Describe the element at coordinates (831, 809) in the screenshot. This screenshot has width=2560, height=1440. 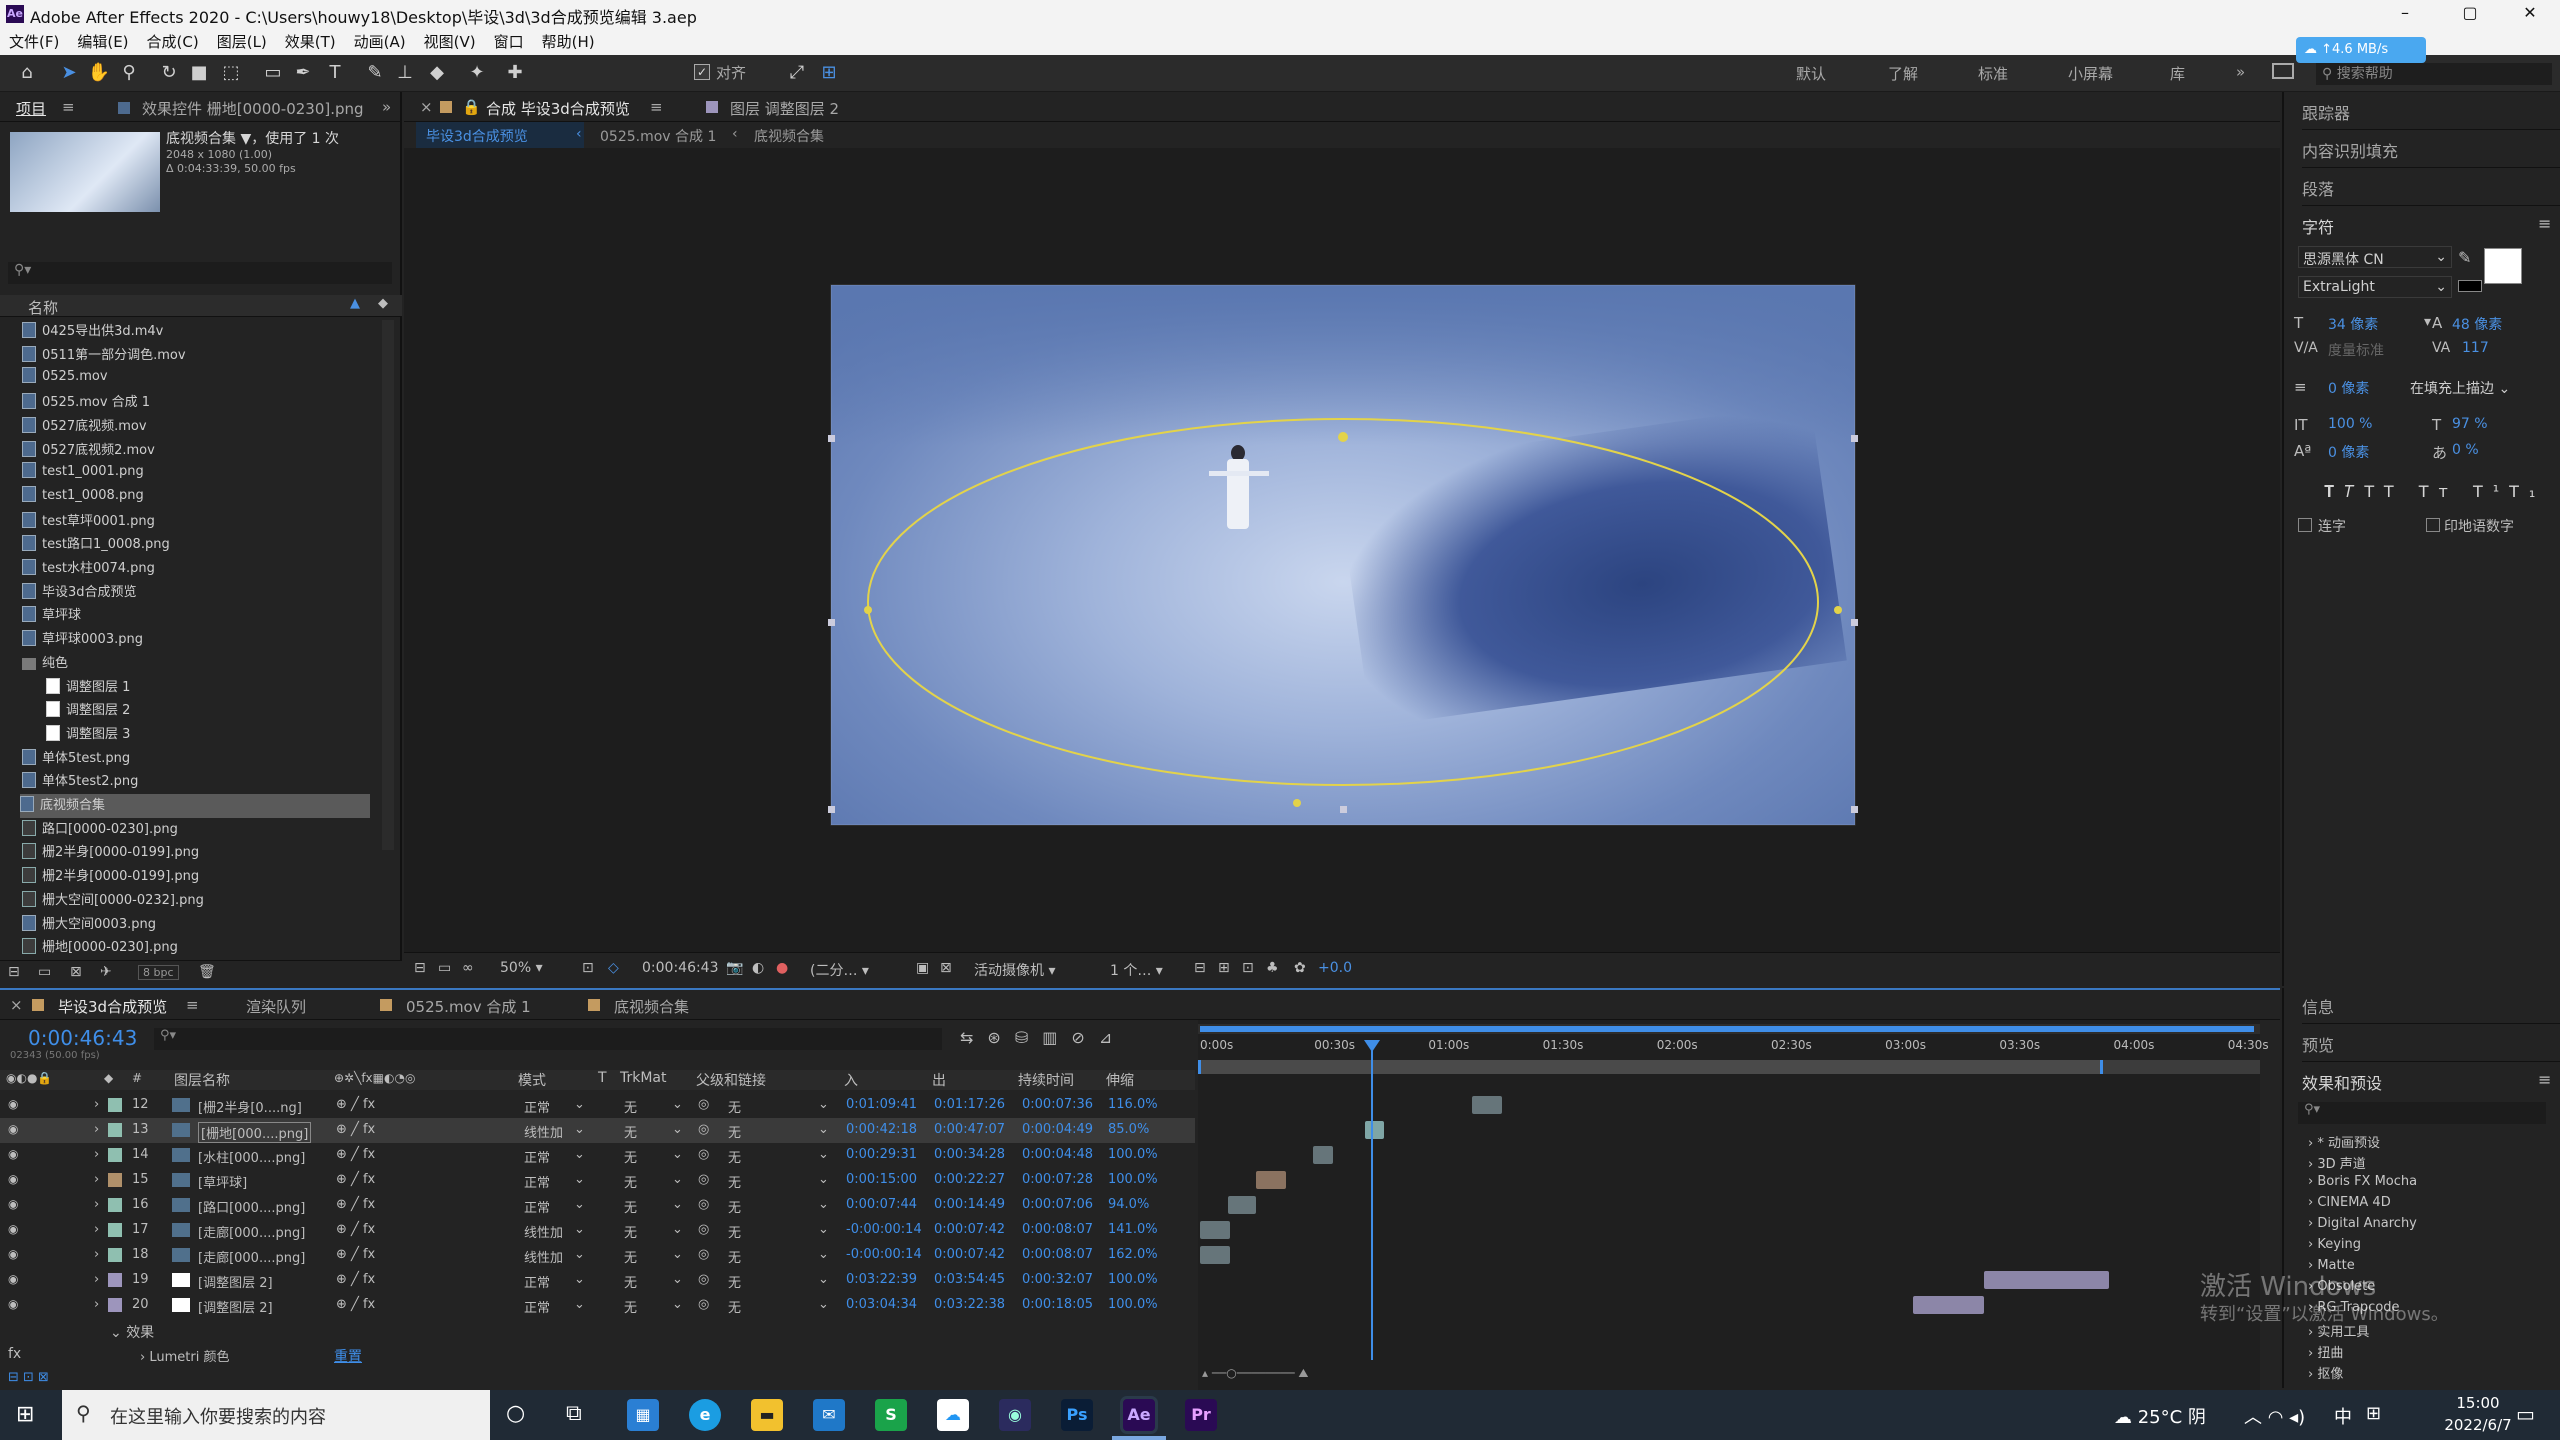
I see `handle-left-bottom` at that location.